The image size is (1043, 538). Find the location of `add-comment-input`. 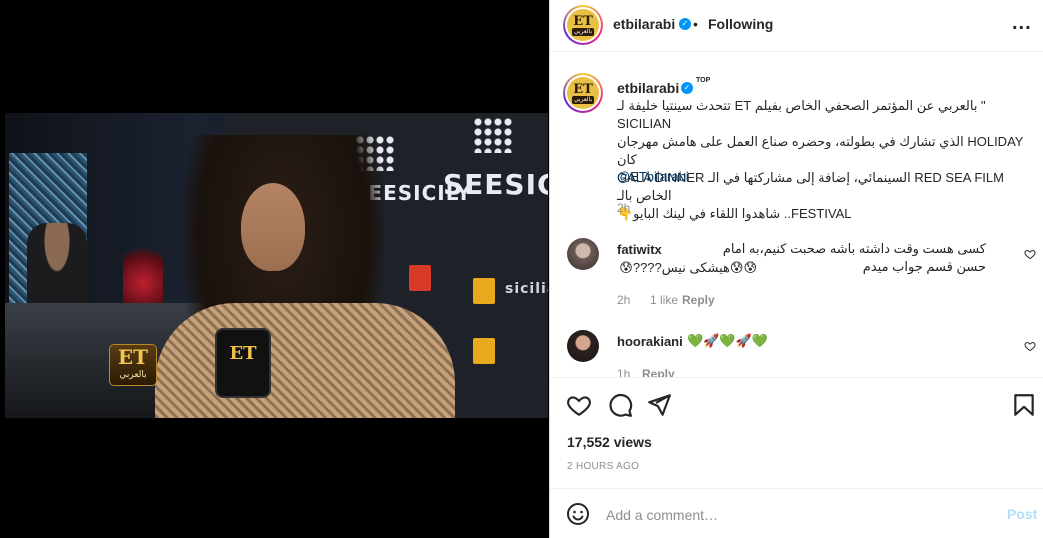

add-comment-input is located at coordinates (796, 515).